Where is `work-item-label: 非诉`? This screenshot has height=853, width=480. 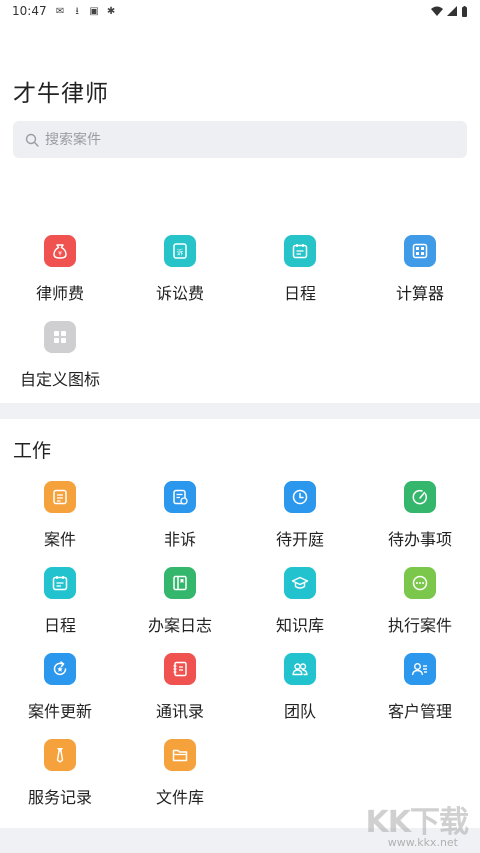
work-item-label: 非诉 is located at coordinates (179, 539).